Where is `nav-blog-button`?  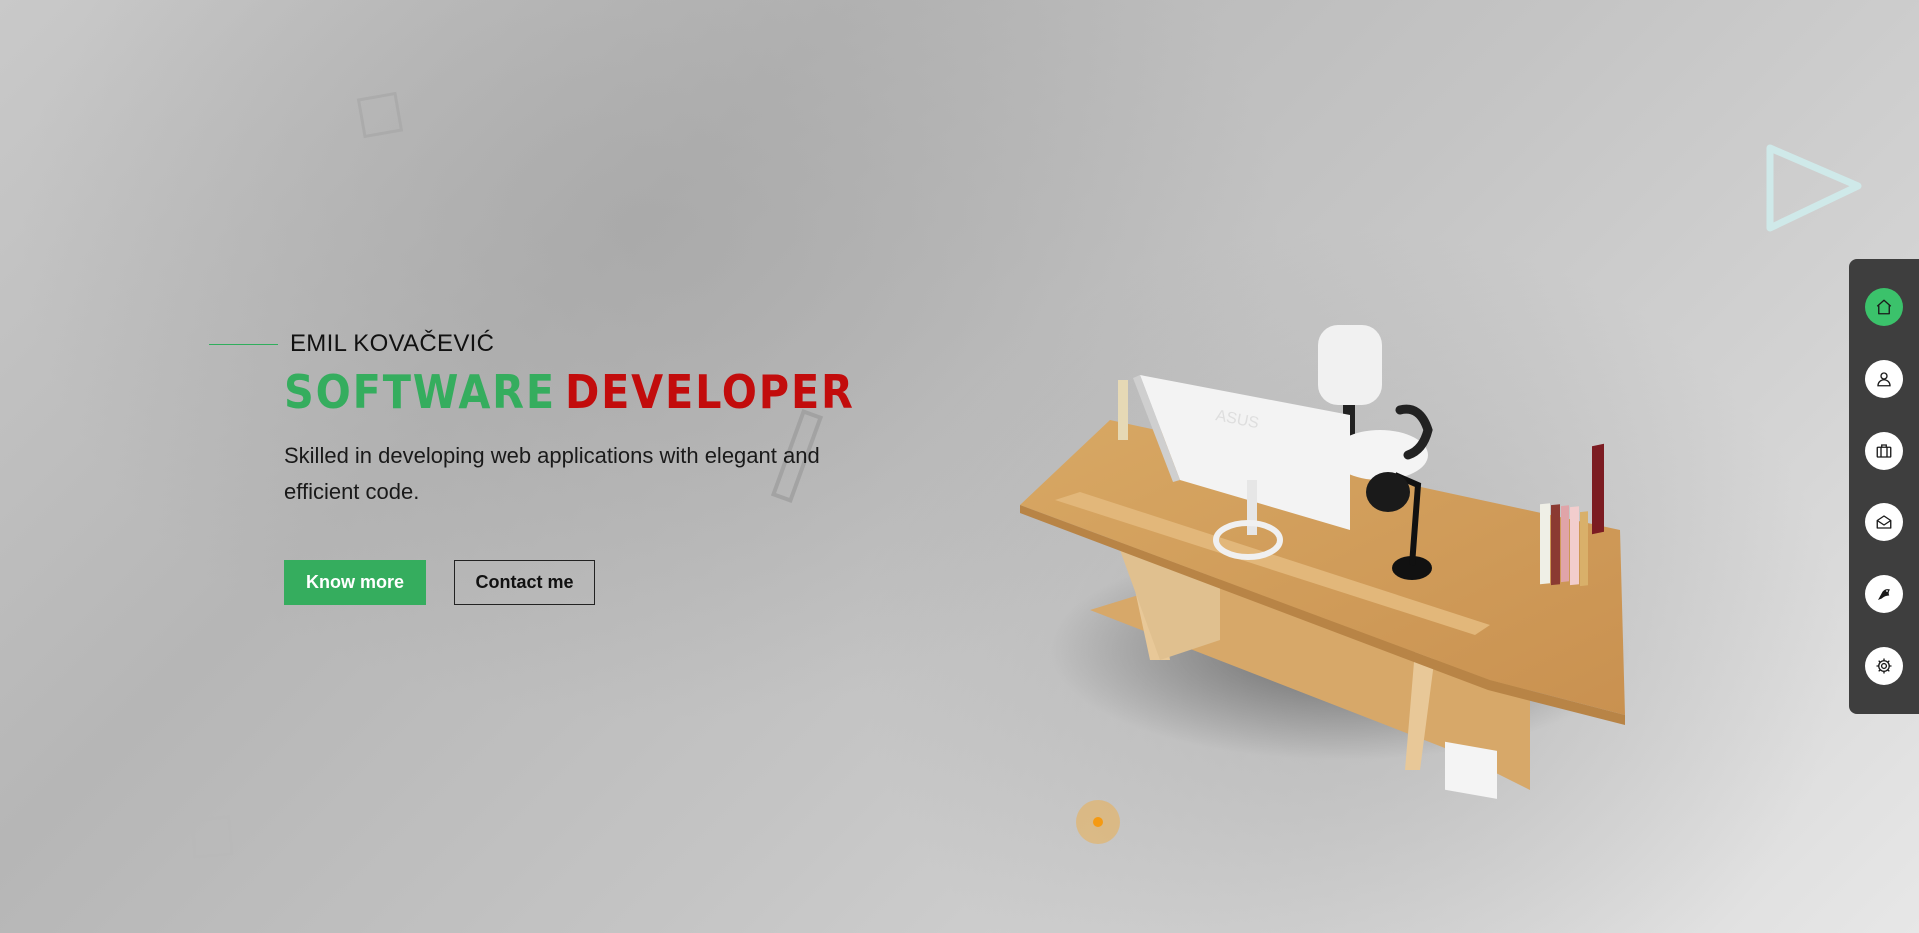 nav-blog-button is located at coordinates (1884, 594).